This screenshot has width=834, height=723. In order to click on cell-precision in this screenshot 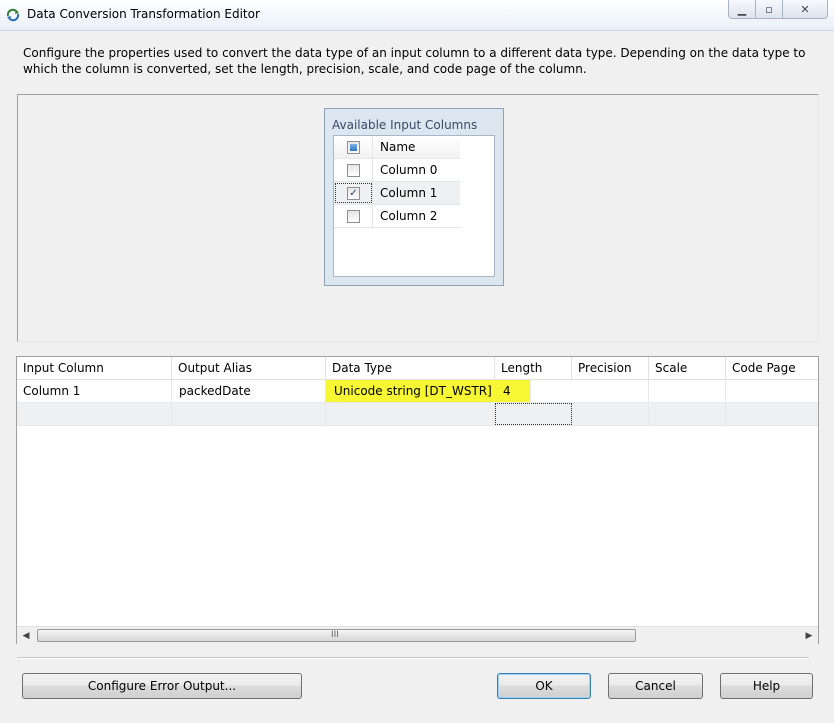, I will do `click(610, 391)`.